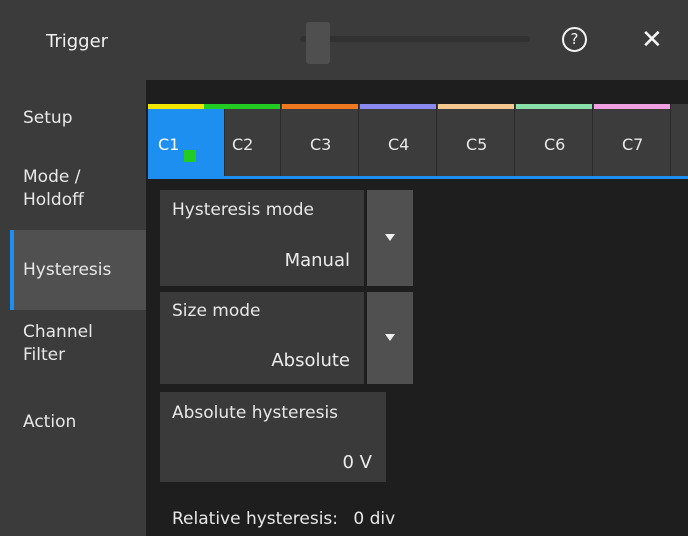 The height and width of the screenshot is (536, 688). What do you see at coordinates (555, 144) in the screenshot?
I see `tab-label: C6` at bounding box center [555, 144].